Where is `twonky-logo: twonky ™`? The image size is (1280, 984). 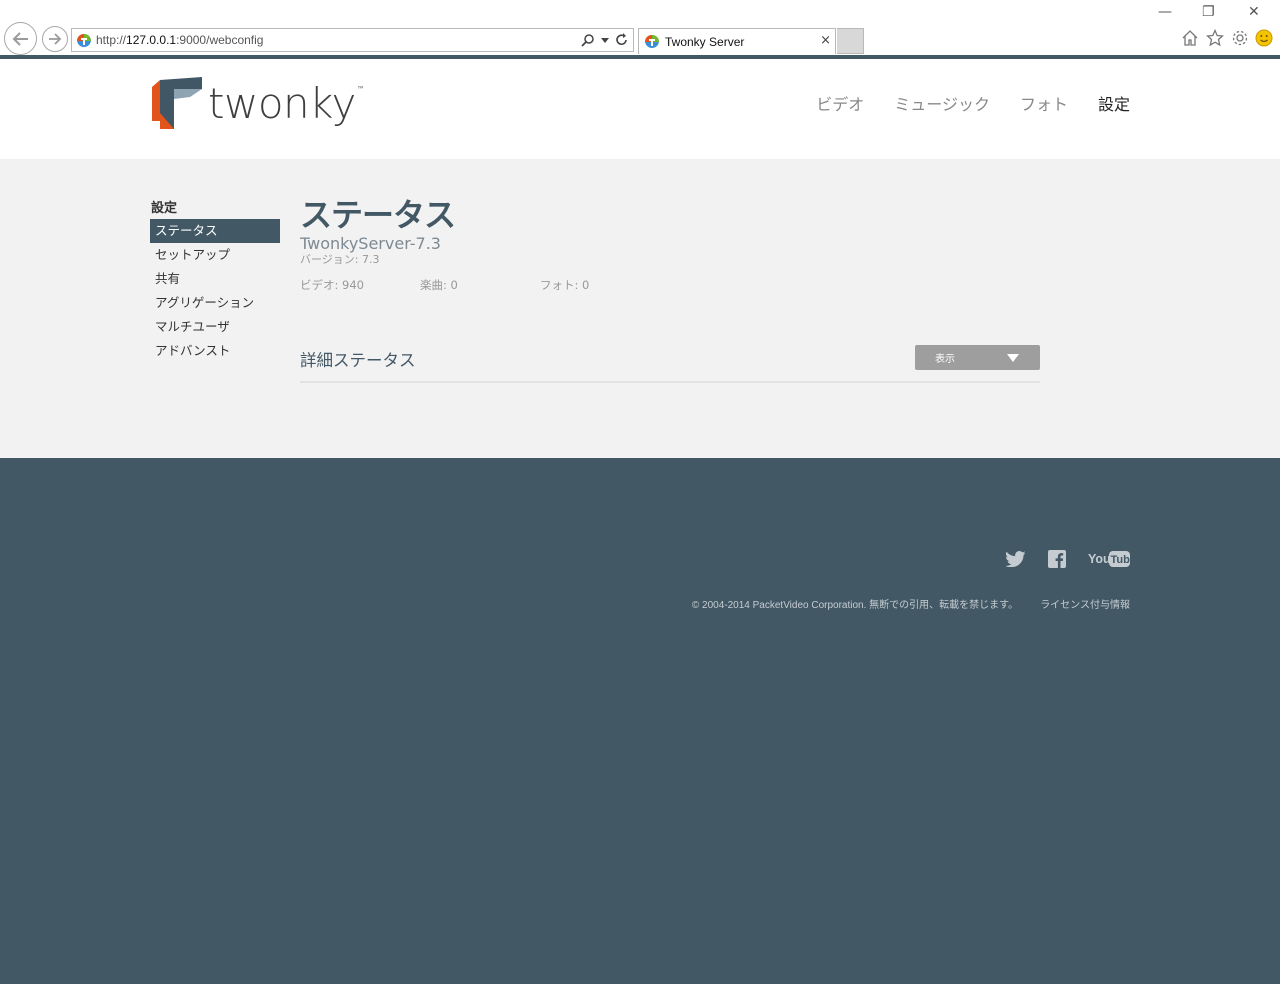
twonky-logo: twonky ™ is located at coordinates (257, 103).